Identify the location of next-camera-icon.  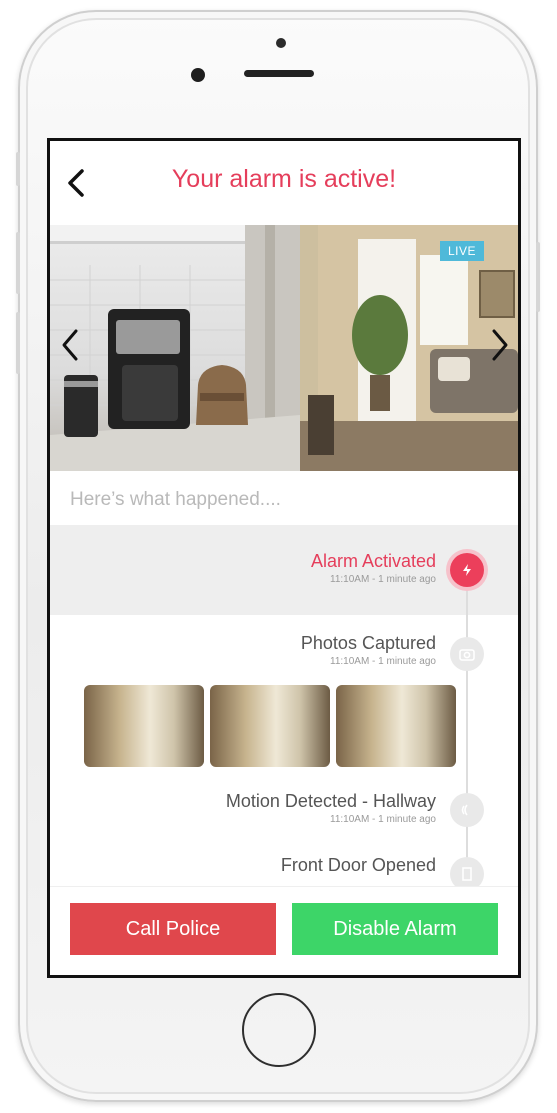
(499, 345).